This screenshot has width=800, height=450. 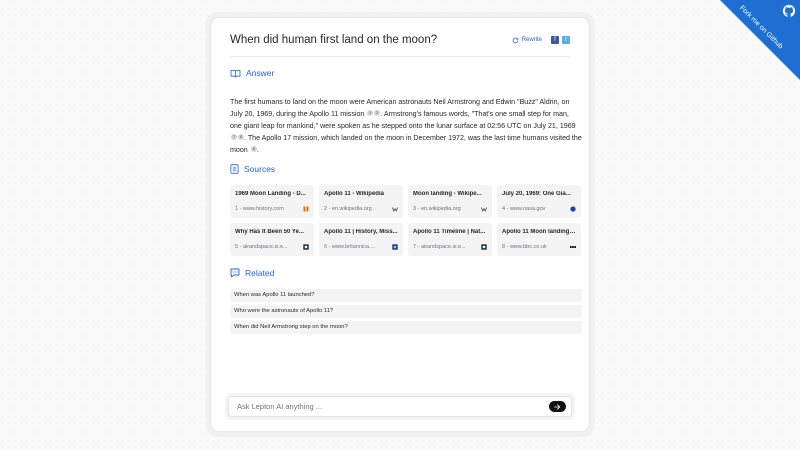 I want to click on fork-on-github-ribbon: Fork me on Github, so click(x=760, y=40).